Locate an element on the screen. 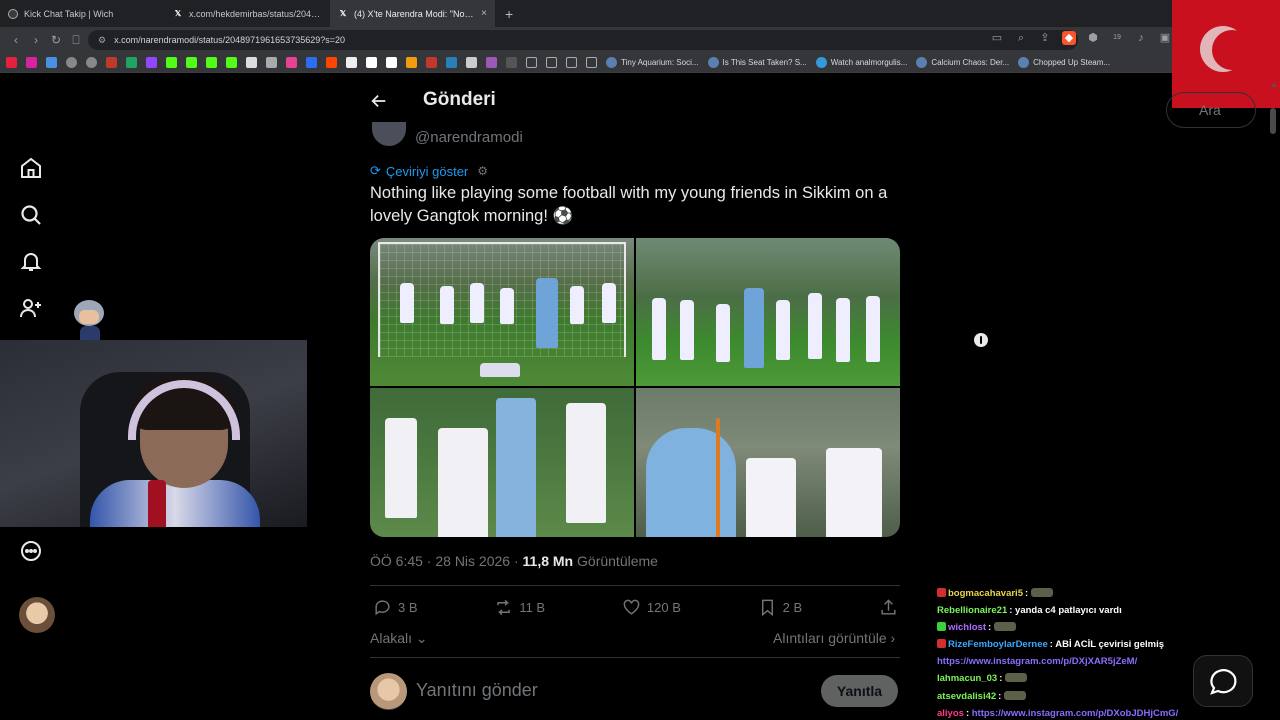 The height and width of the screenshot is (720, 1280). zoom-icon: ⌕ is located at coordinates (1021, 38).